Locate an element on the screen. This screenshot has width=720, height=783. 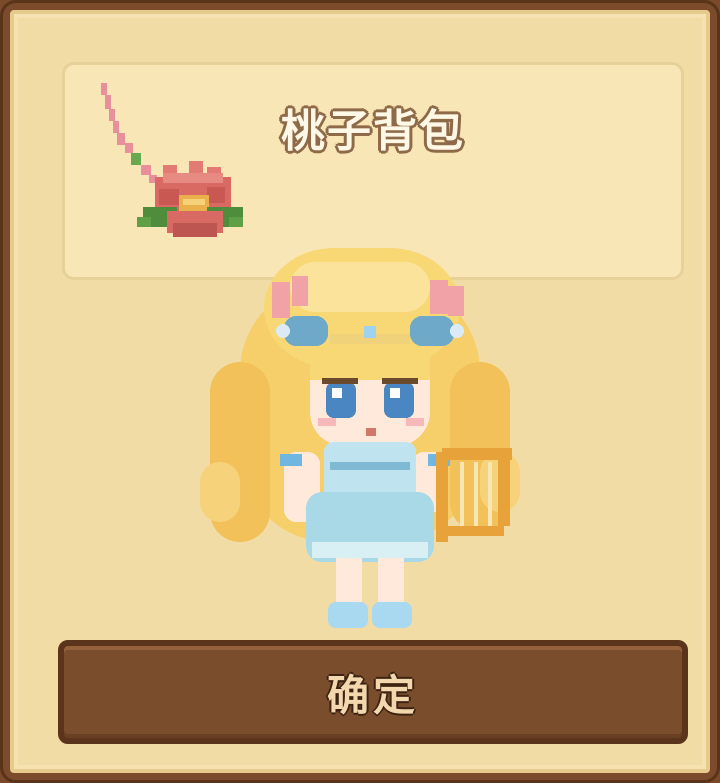
confirm-button-label: 确定 is located at coordinates (372, 695).